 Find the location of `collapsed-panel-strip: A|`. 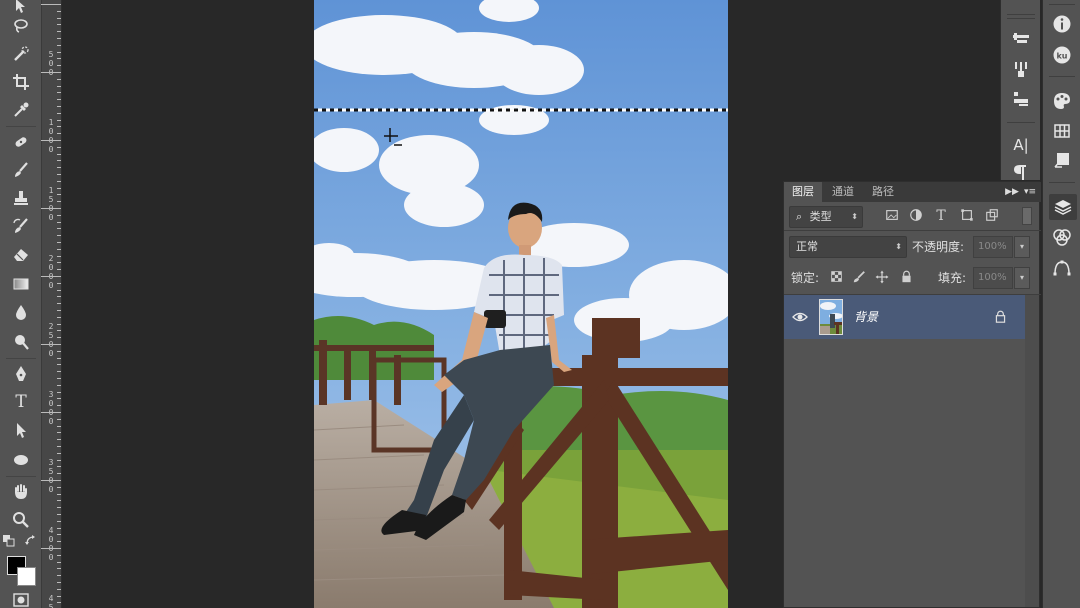

collapsed-panel-strip: A| is located at coordinates (1020, 90).